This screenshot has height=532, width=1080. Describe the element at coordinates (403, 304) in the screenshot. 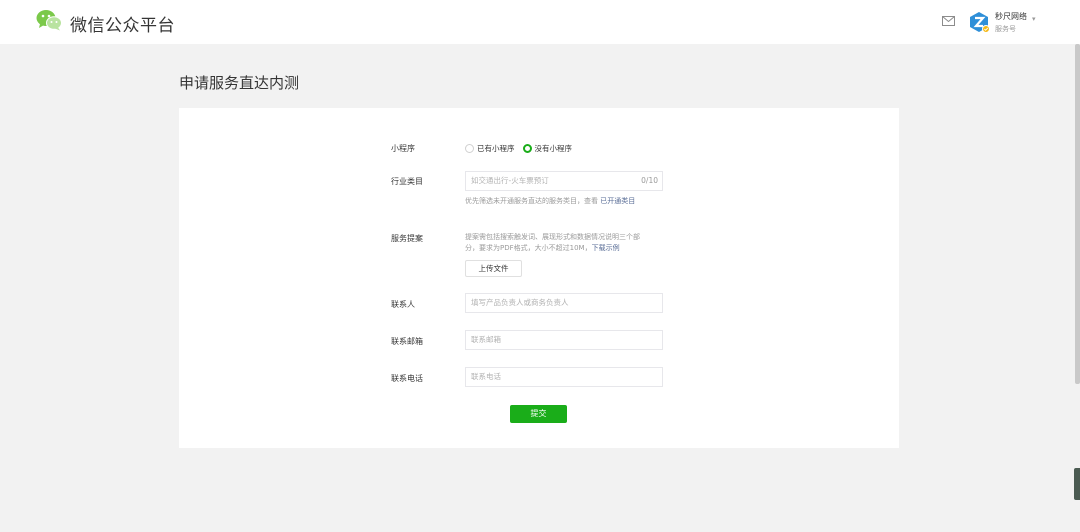

I see `contact-label: 联系人` at that location.